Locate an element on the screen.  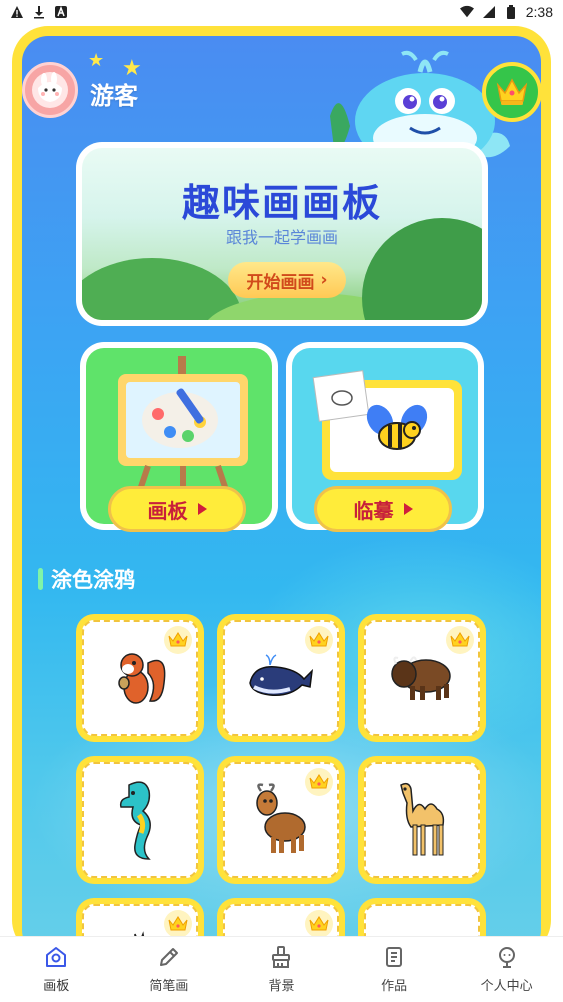
nav-item-sketch: 简笔画 is located at coordinates (169, 969).